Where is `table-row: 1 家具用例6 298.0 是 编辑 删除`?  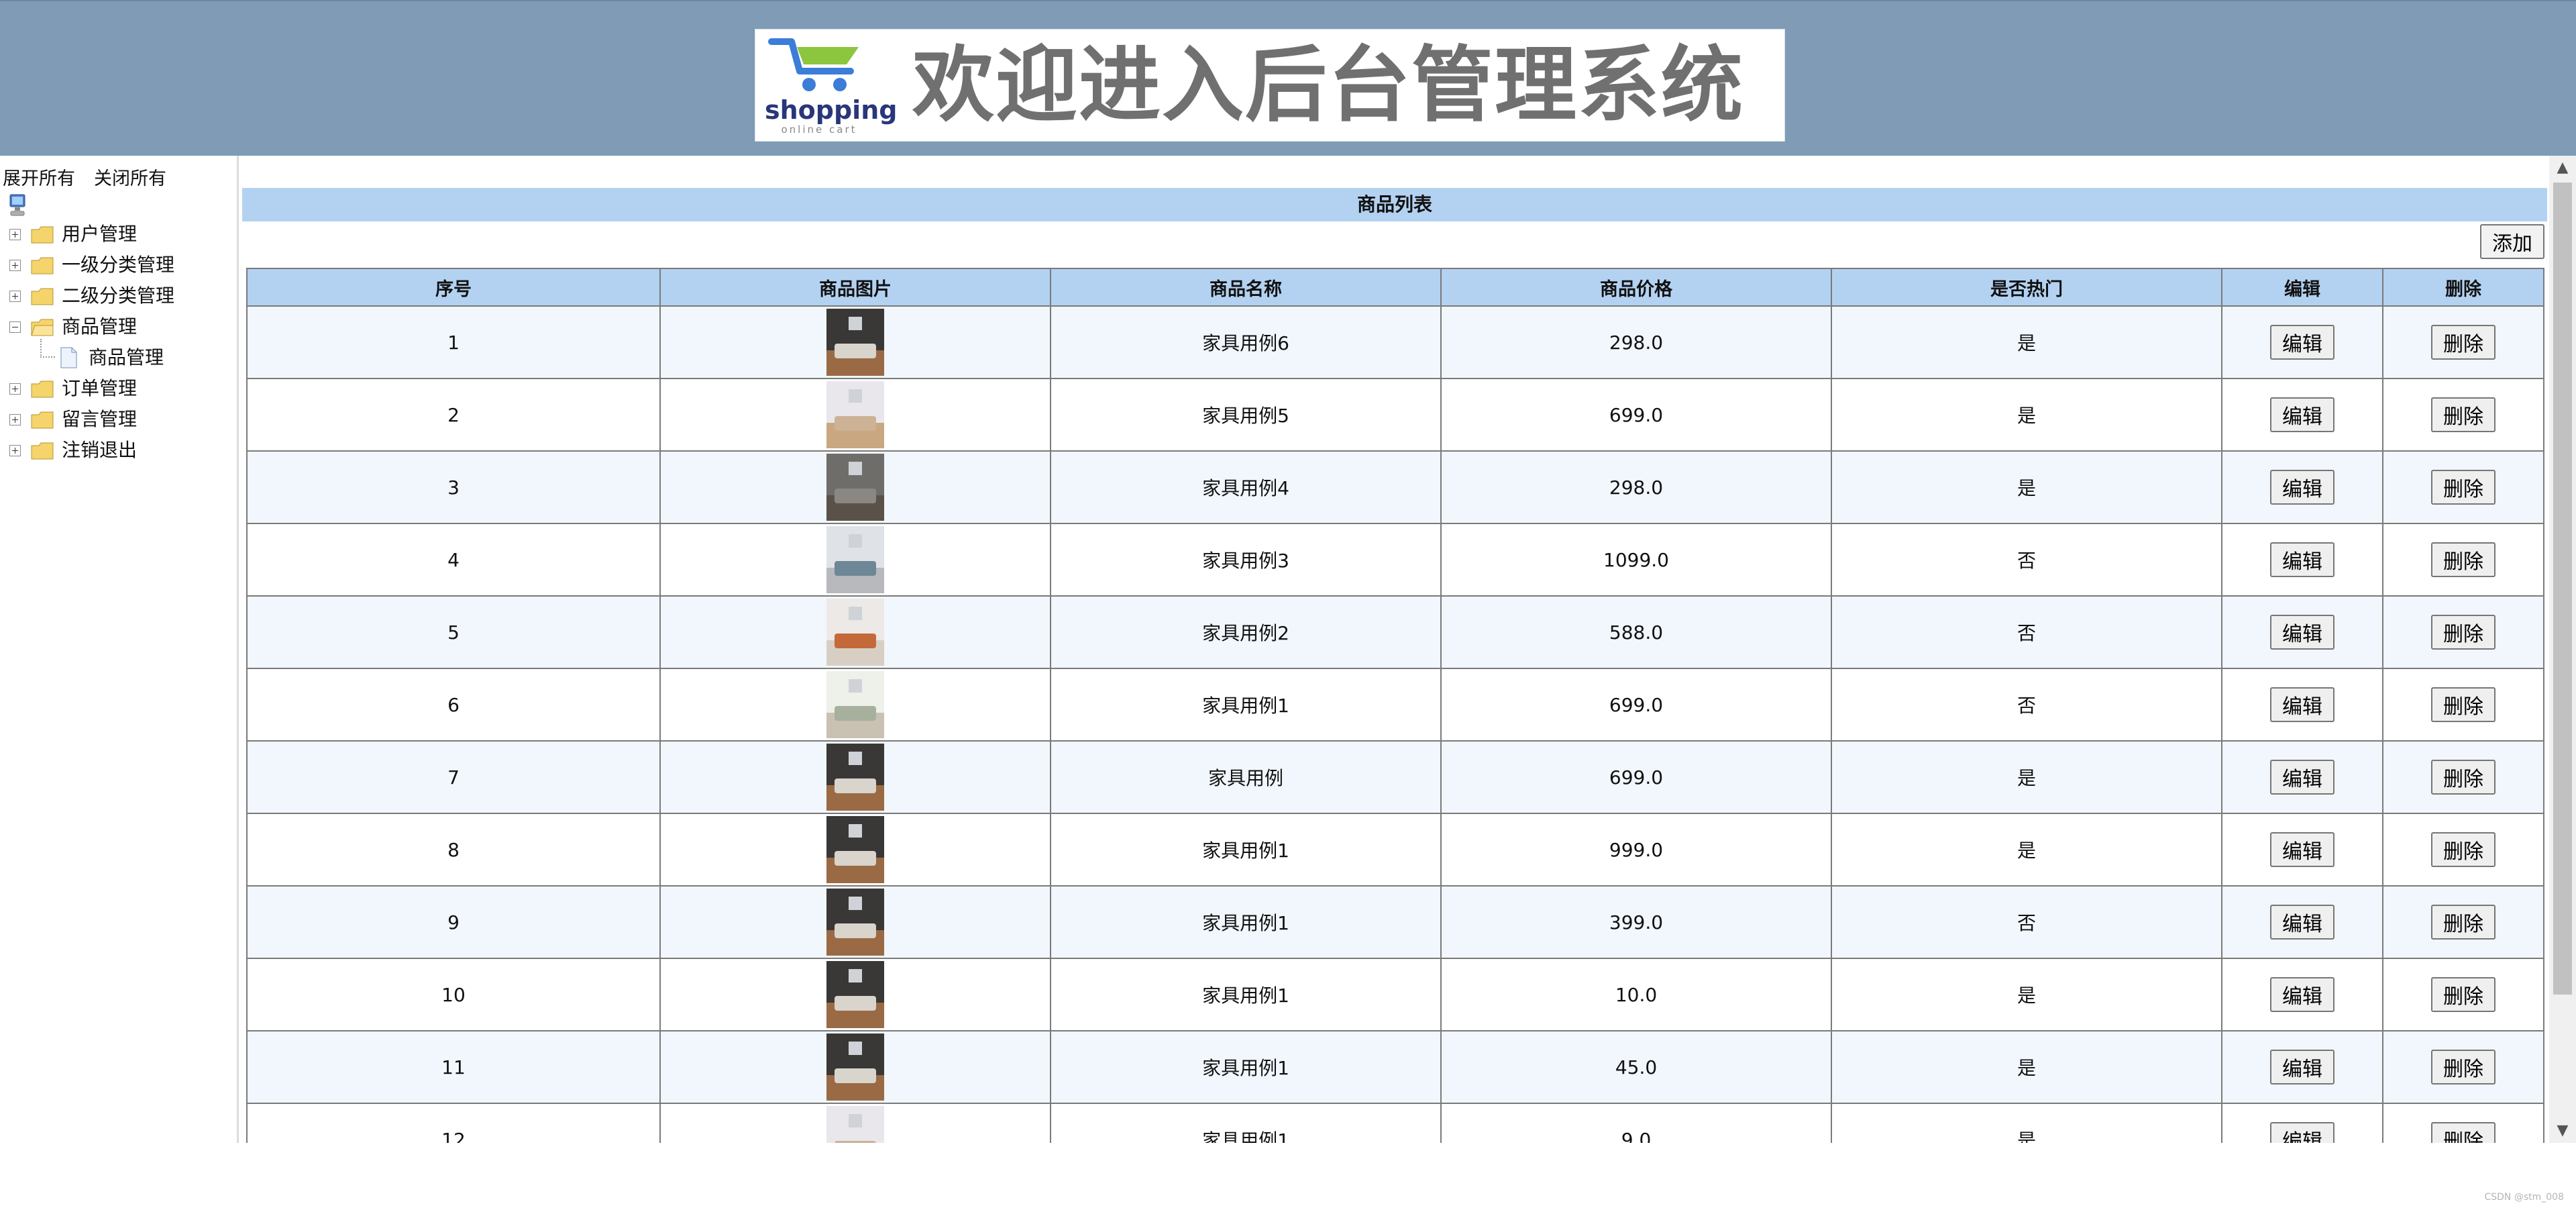
table-row: 1 家具用例6 298.0 是 编辑 删除 is located at coordinates (1395, 342).